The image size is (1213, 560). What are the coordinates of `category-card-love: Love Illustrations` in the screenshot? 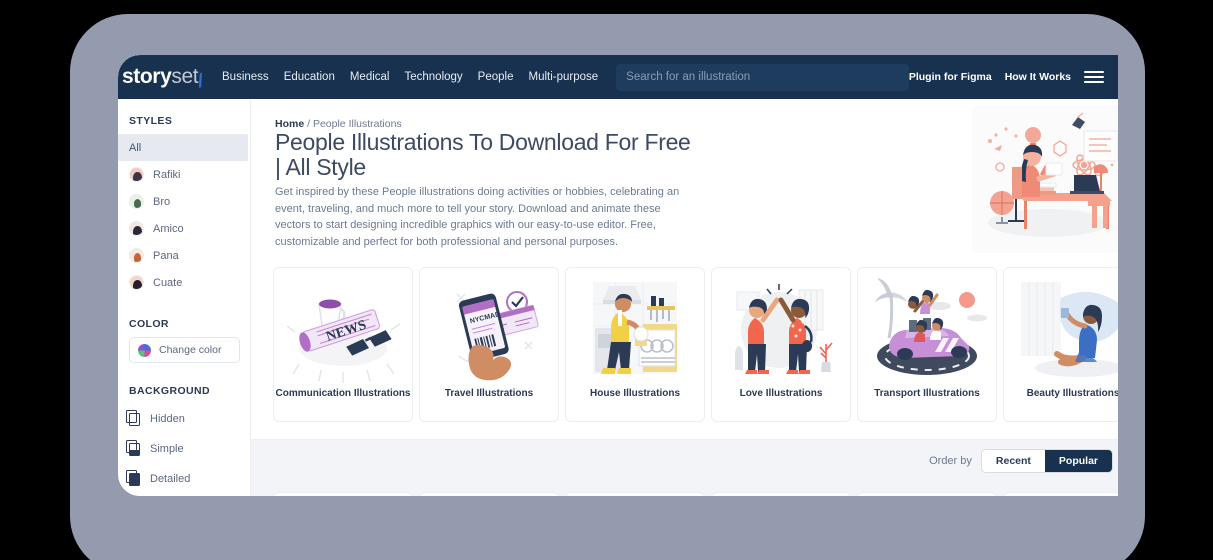 It's located at (781, 344).